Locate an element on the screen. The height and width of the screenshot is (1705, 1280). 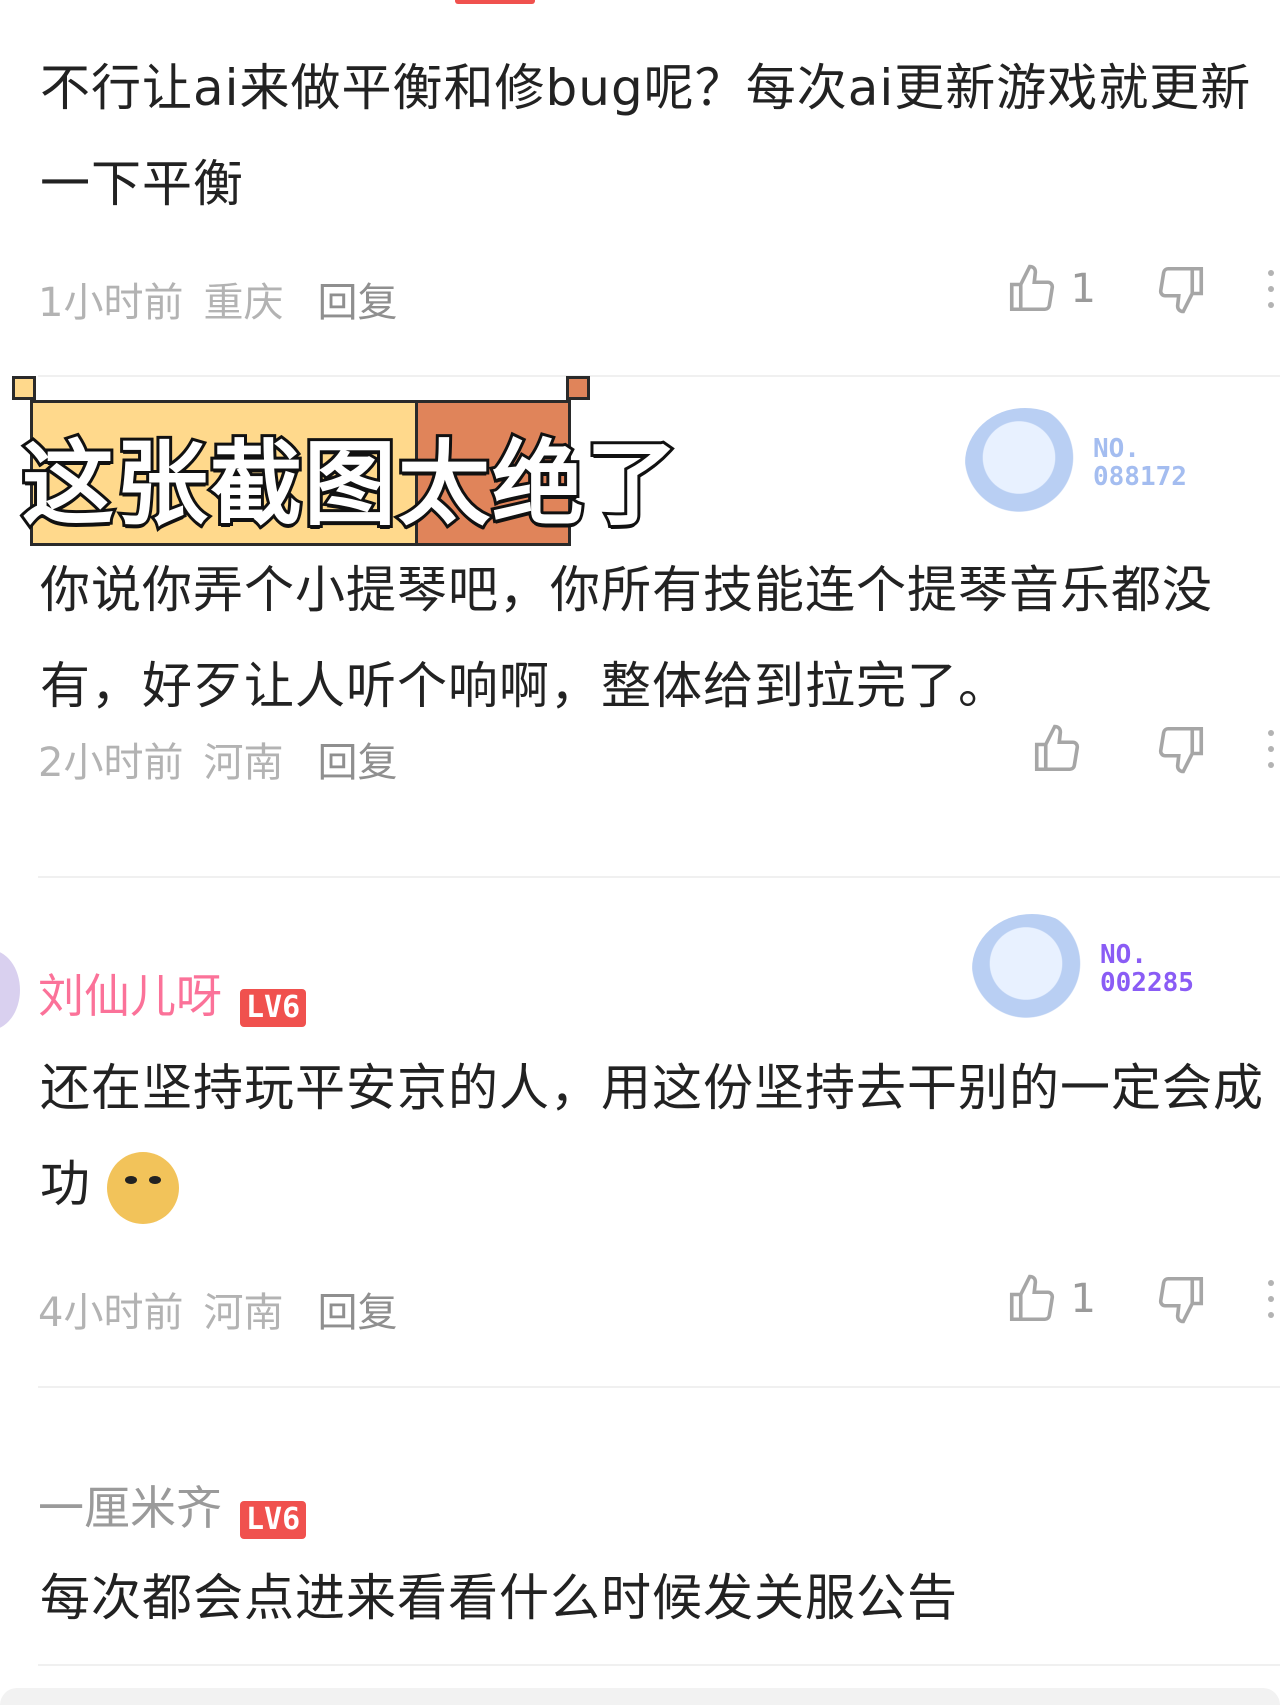
comment-actions is located at coordinates (1155, 749).